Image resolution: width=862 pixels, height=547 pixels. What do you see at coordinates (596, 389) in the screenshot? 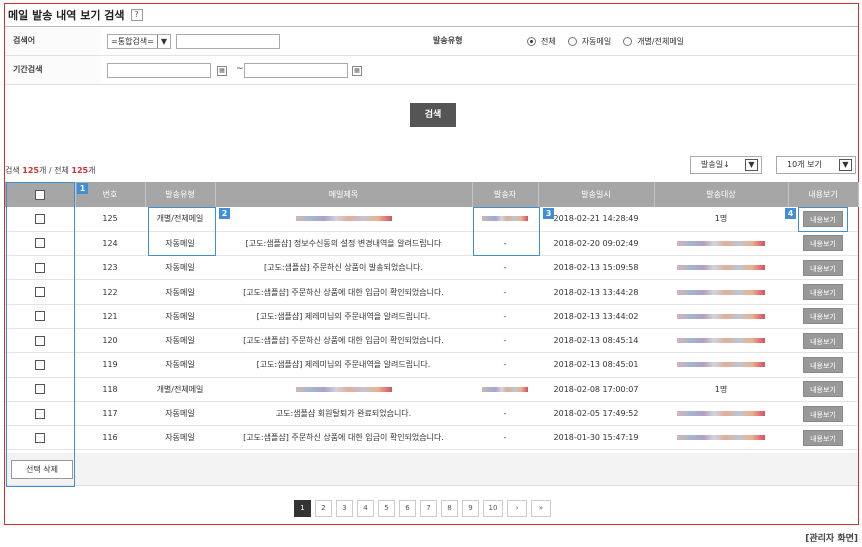
I see `row-date: 2018-02-08 17:00:07` at bounding box center [596, 389].